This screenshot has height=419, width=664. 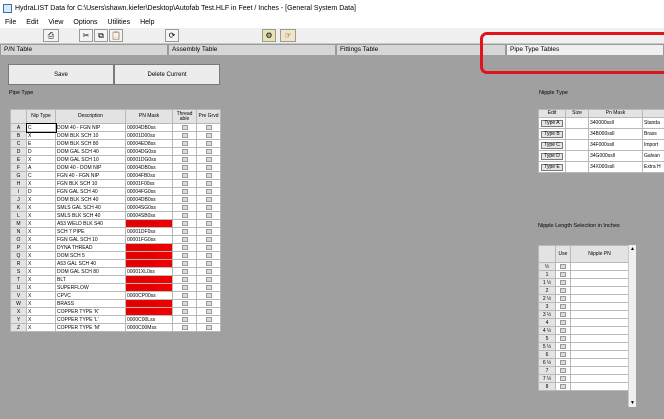 What do you see at coordinates (149, 239) in the screenshot?
I see `pn-mask-cell: 00001FG0ss` at bounding box center [149, 239].